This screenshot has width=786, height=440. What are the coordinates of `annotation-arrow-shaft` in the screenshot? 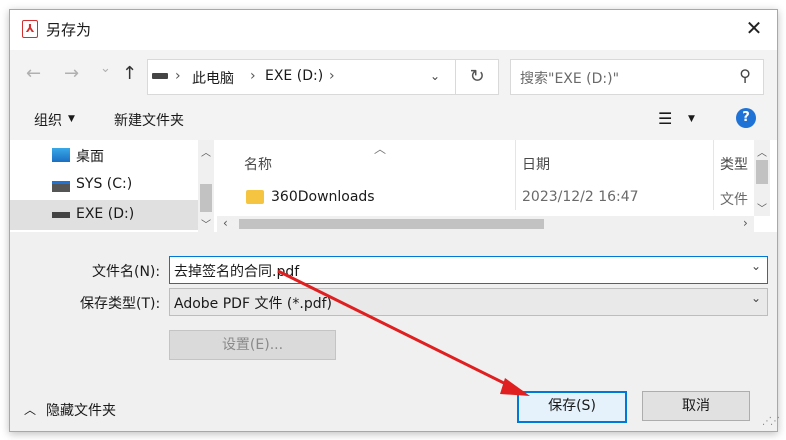 It's located at (400, 331).